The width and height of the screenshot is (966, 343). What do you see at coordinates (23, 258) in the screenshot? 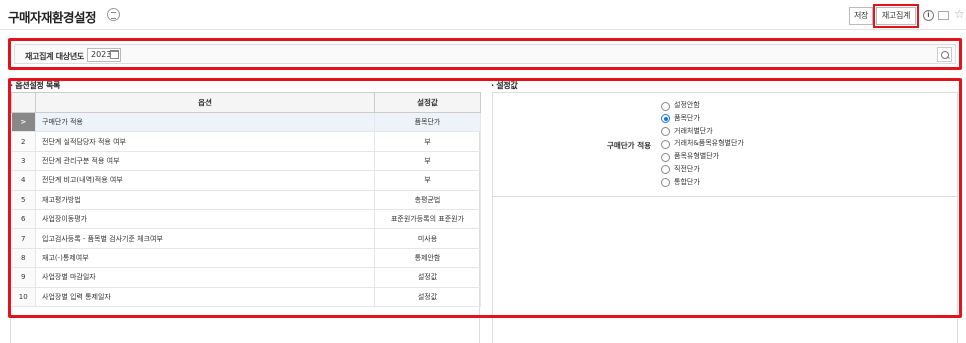
I see `row-number: 8` at bounding box center [23, 258].